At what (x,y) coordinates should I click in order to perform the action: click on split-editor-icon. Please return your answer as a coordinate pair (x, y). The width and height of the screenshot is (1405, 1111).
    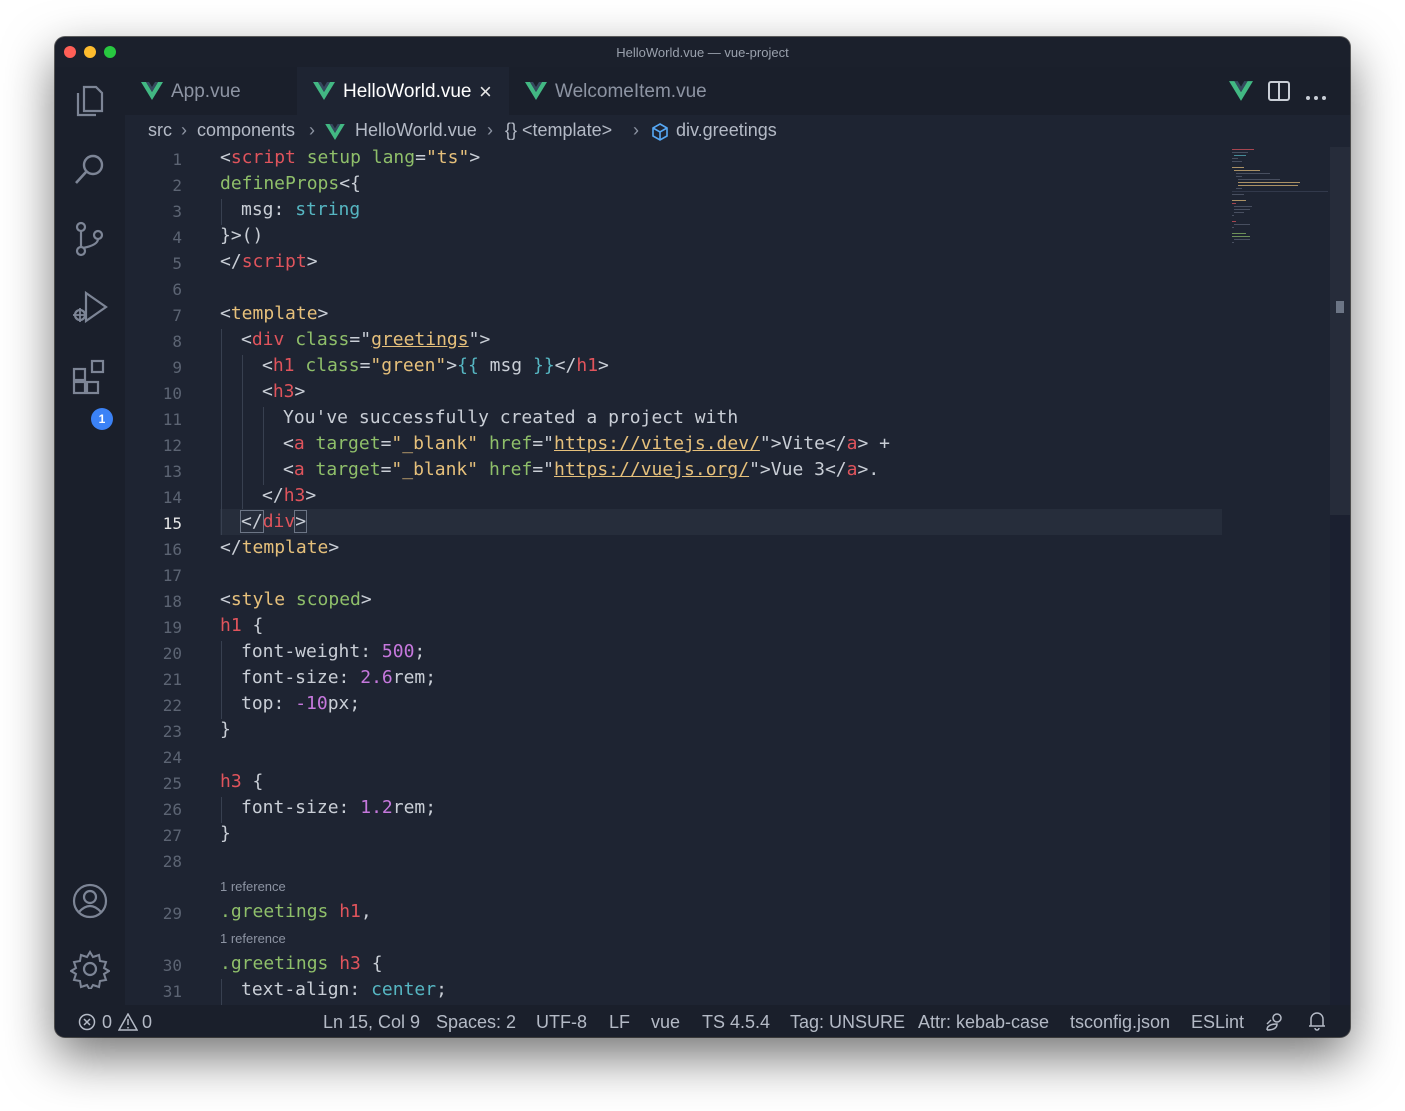
    Looking at the image, I should click on (1279, 93).